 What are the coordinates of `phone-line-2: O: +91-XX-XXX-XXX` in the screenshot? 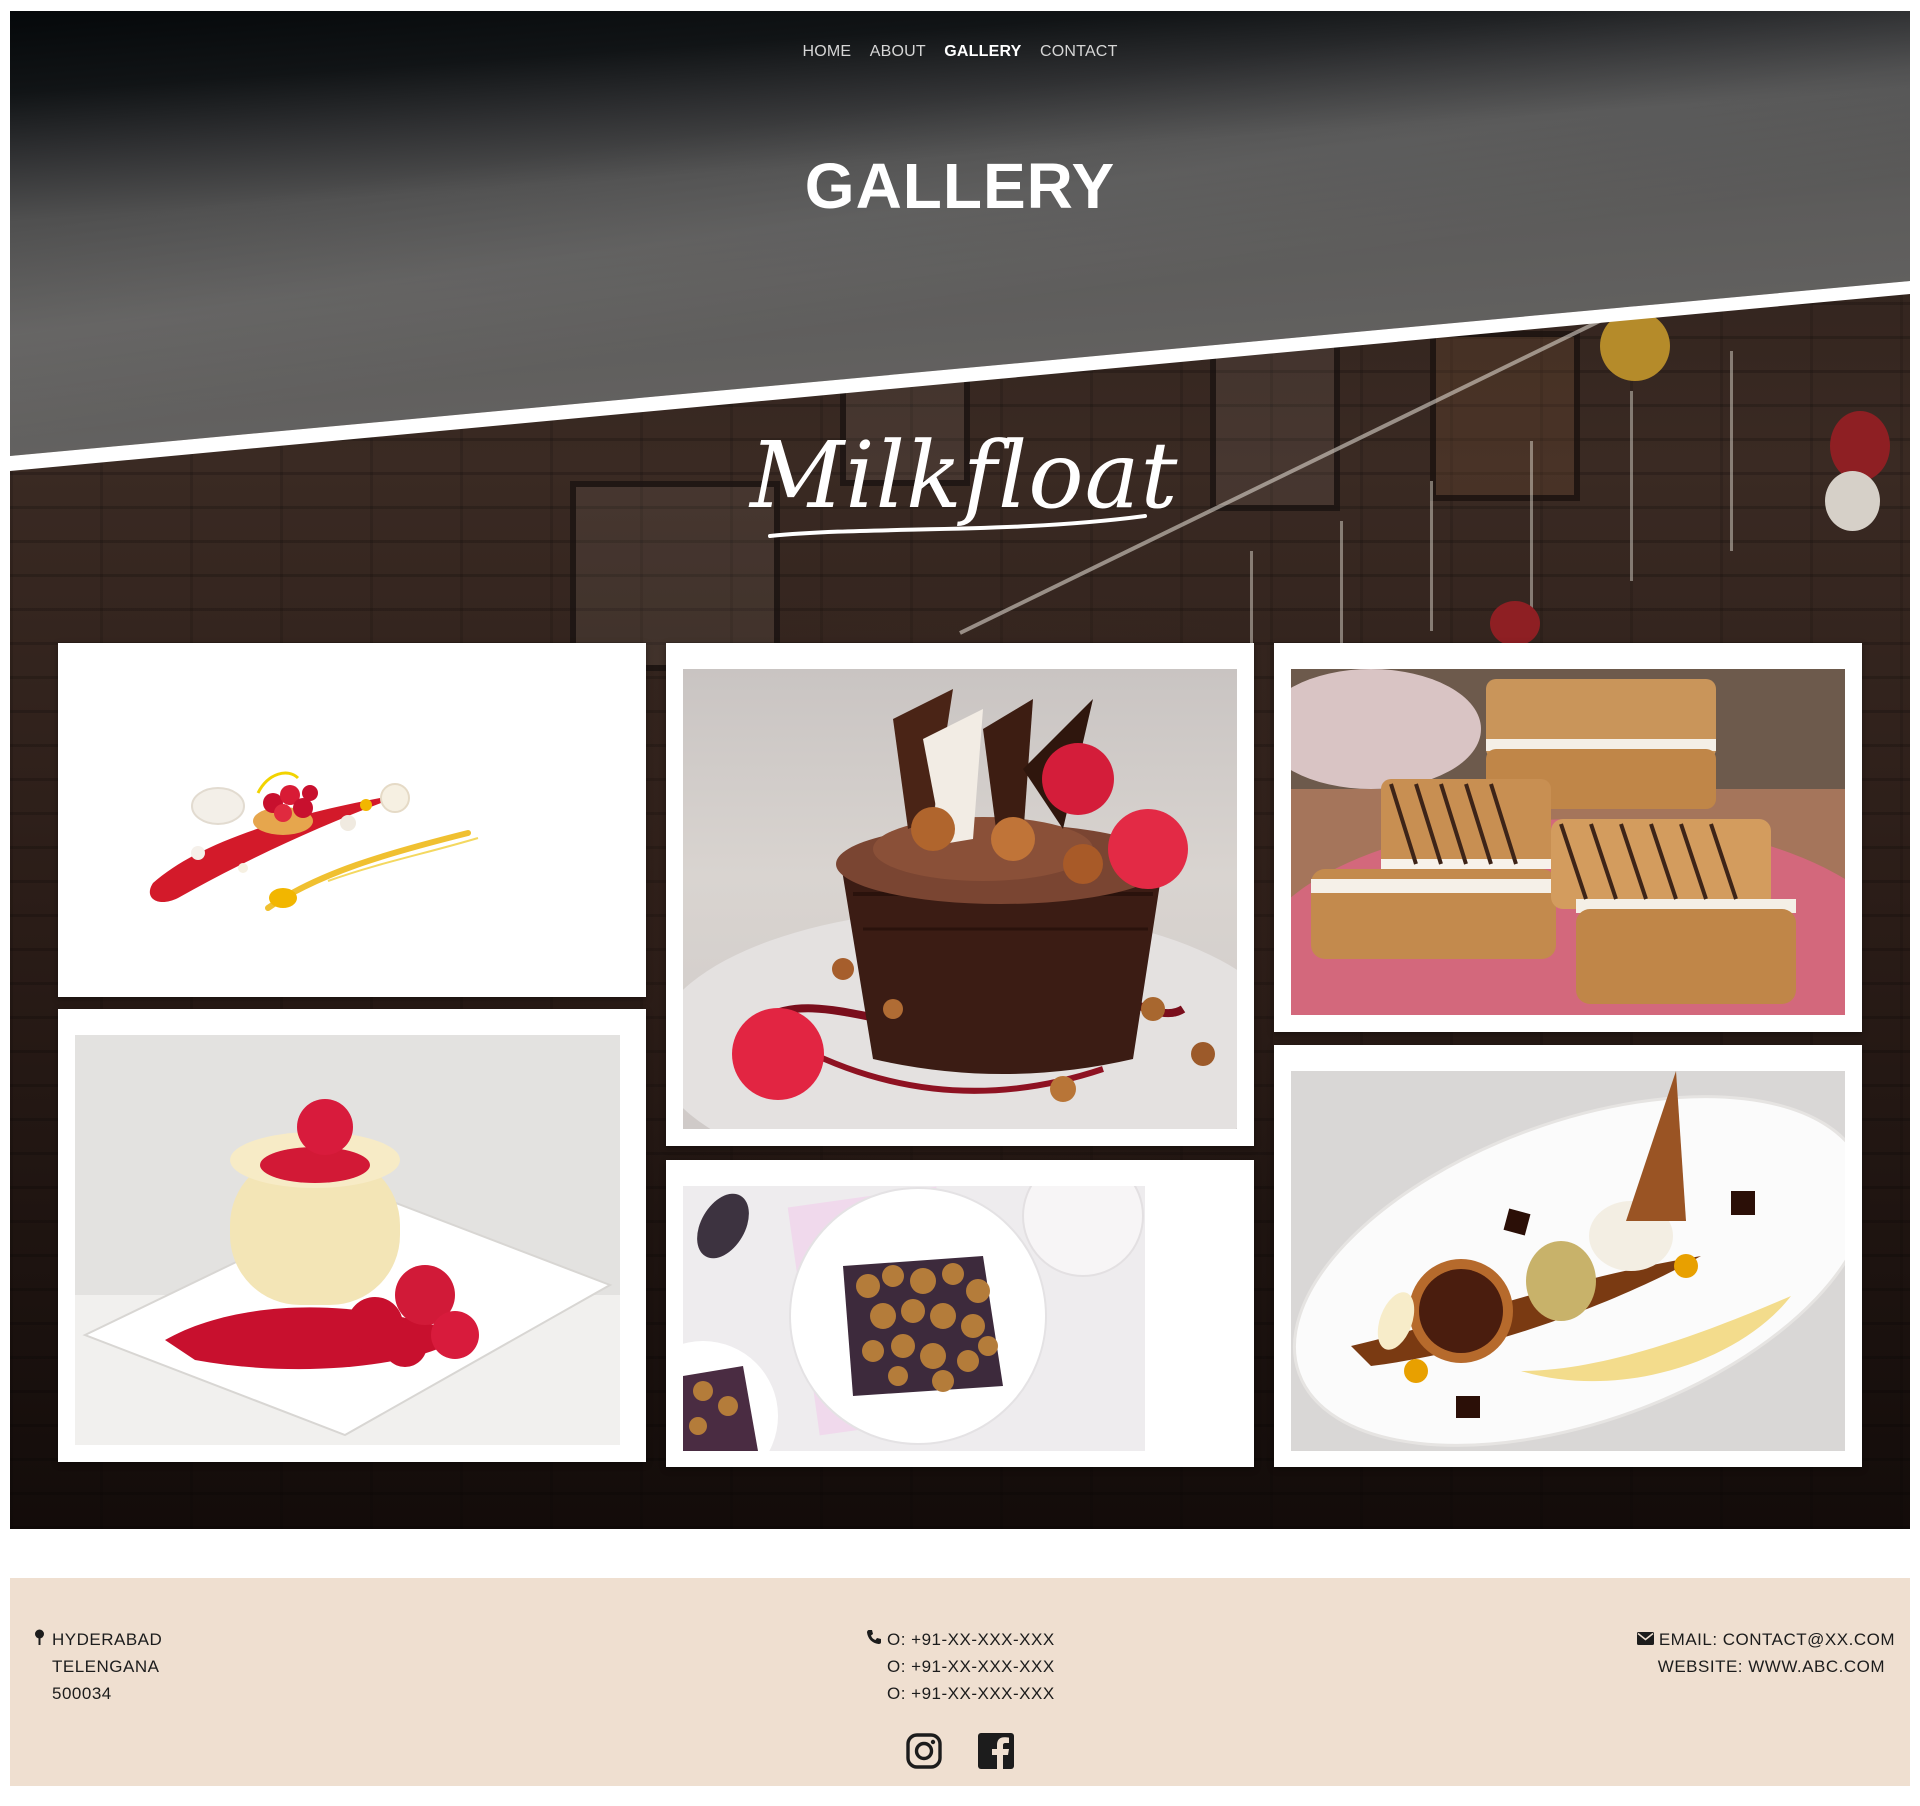 It's located at (960, 1666).